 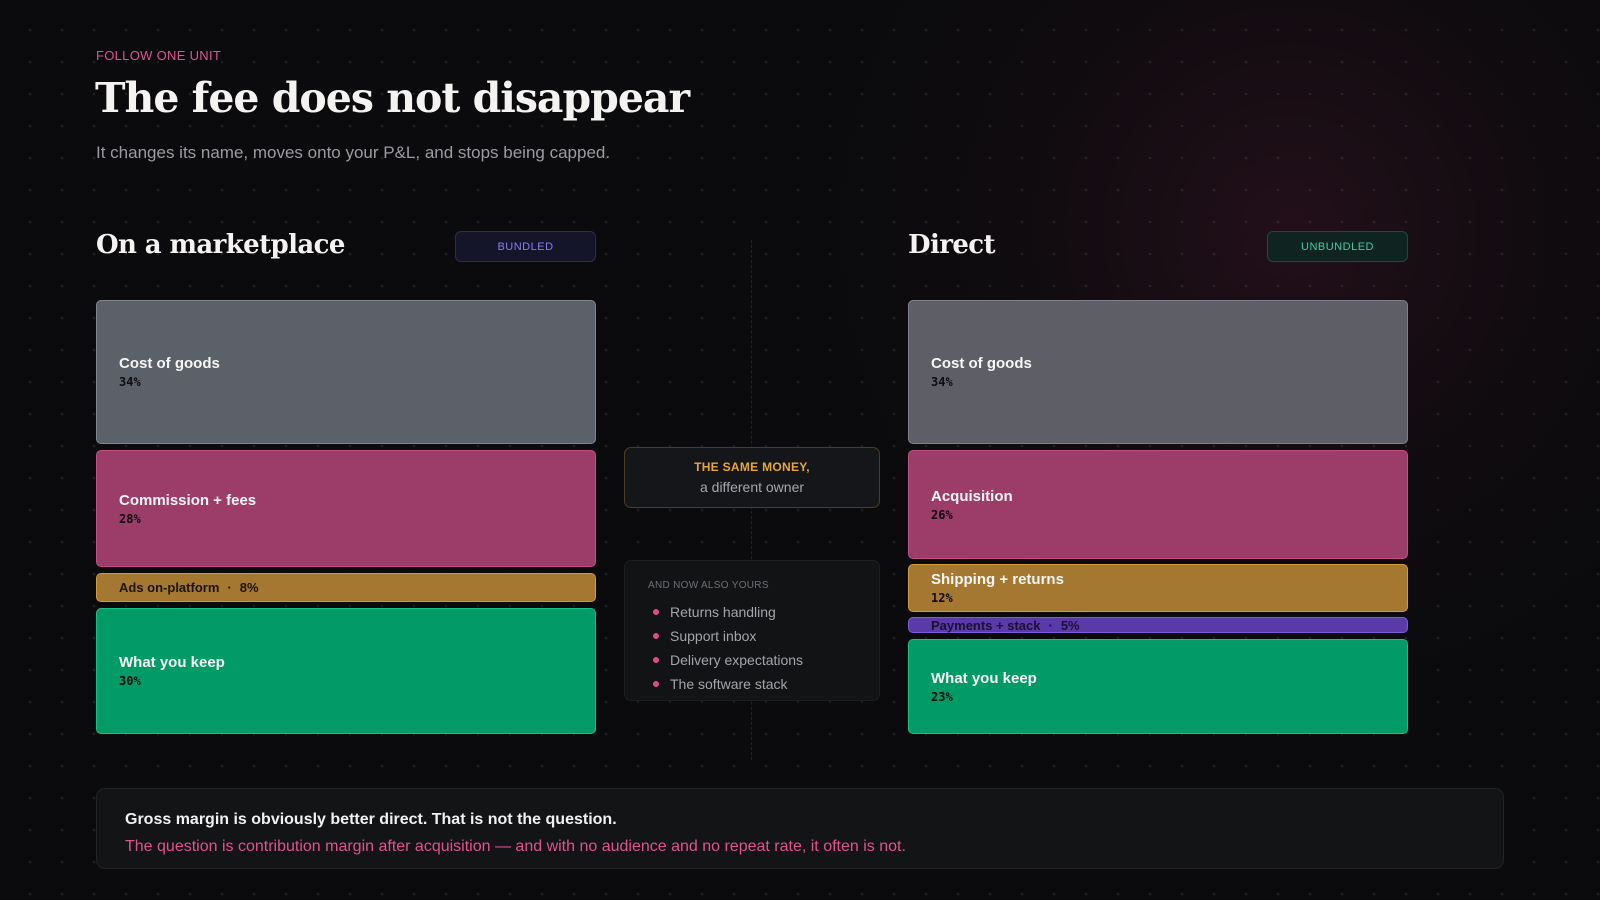 I want to click on same-money-heading: THE SAME MONEY,, so click(x=752, y=467).